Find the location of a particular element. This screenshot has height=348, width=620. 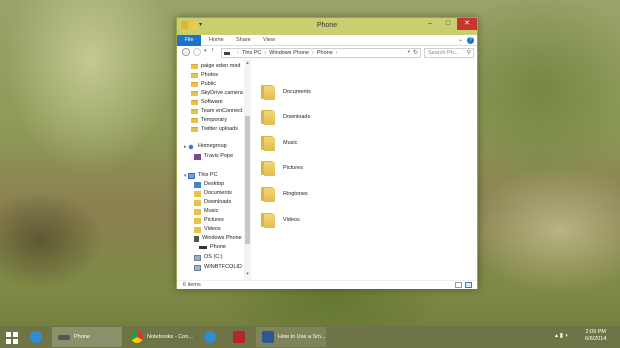

back-button: ← is located at coordinates (186, 52).